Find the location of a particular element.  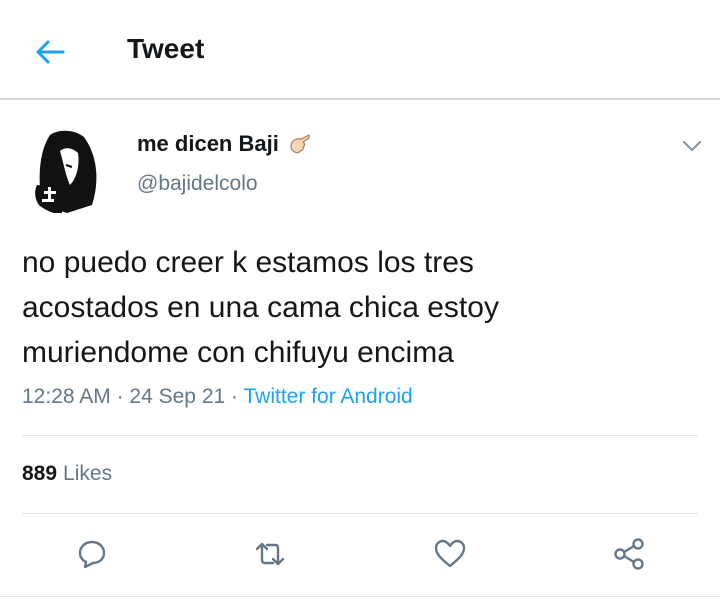

chevron-down-icon is located at coordinates (692, 146).